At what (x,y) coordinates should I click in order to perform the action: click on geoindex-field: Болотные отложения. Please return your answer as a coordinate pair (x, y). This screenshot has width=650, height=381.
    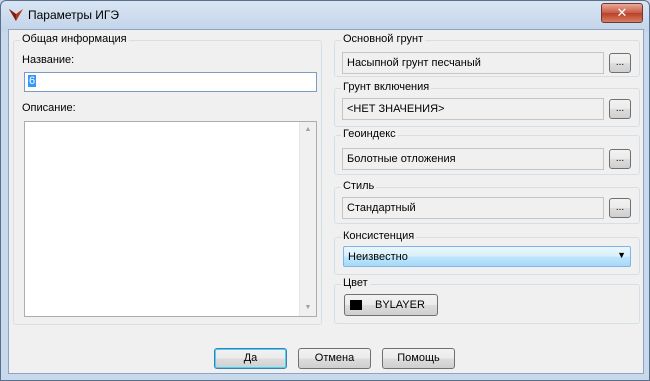
    Looking at the image, I should click on (473, 159).